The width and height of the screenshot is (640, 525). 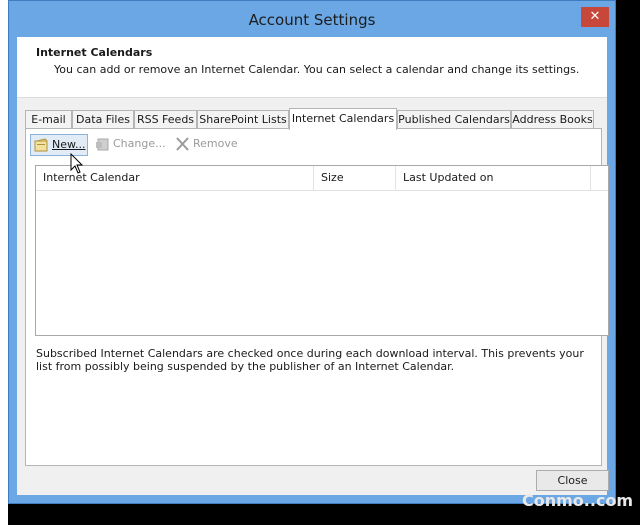 I want to click on remove-x-icon, so click(x=182, y=144).